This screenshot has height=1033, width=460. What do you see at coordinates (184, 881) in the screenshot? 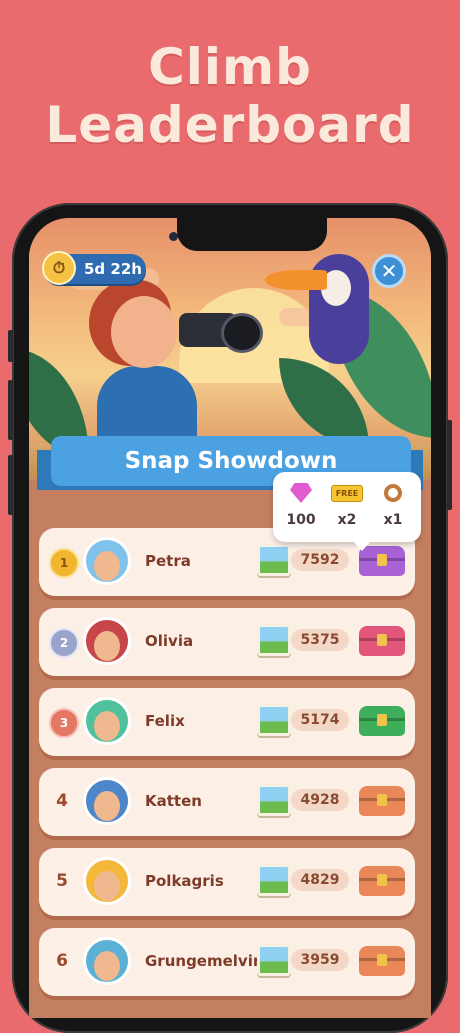
I see `player-name: Polkagris` at bounding box center [184, 881].